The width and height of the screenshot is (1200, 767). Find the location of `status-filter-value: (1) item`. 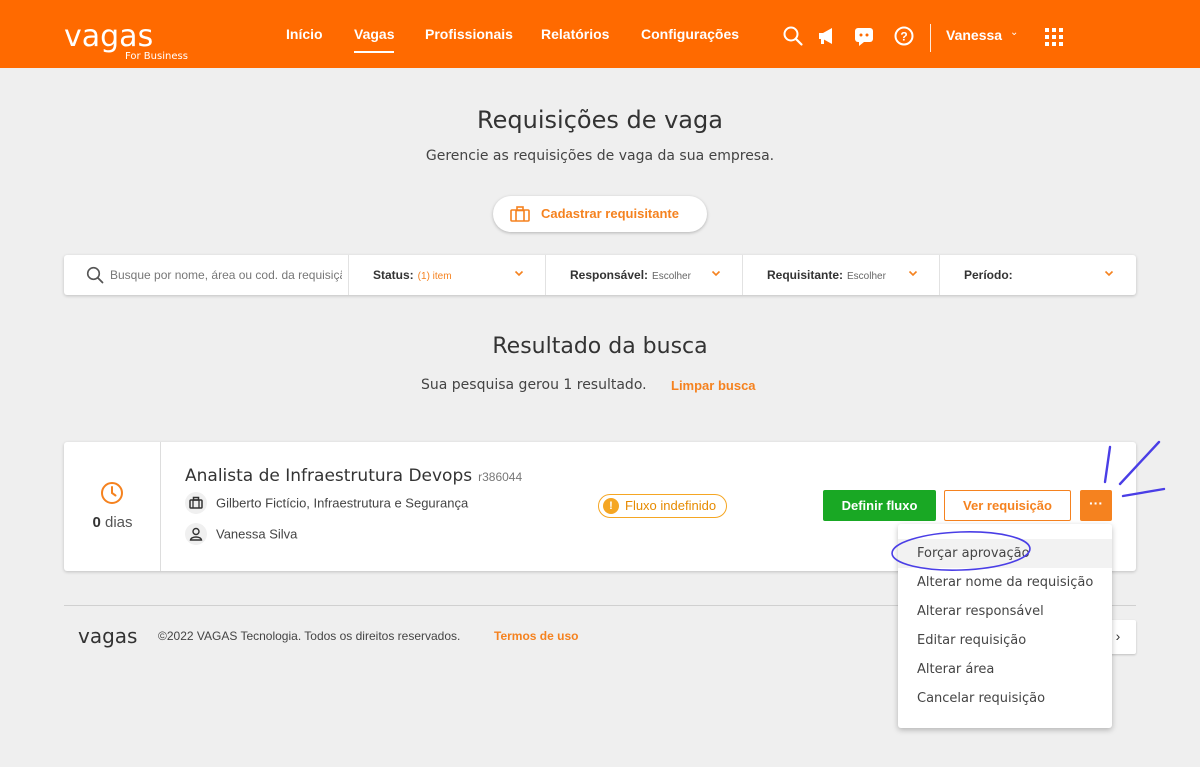

status-filter-value: (1) item is located at coordinates (434, 276).